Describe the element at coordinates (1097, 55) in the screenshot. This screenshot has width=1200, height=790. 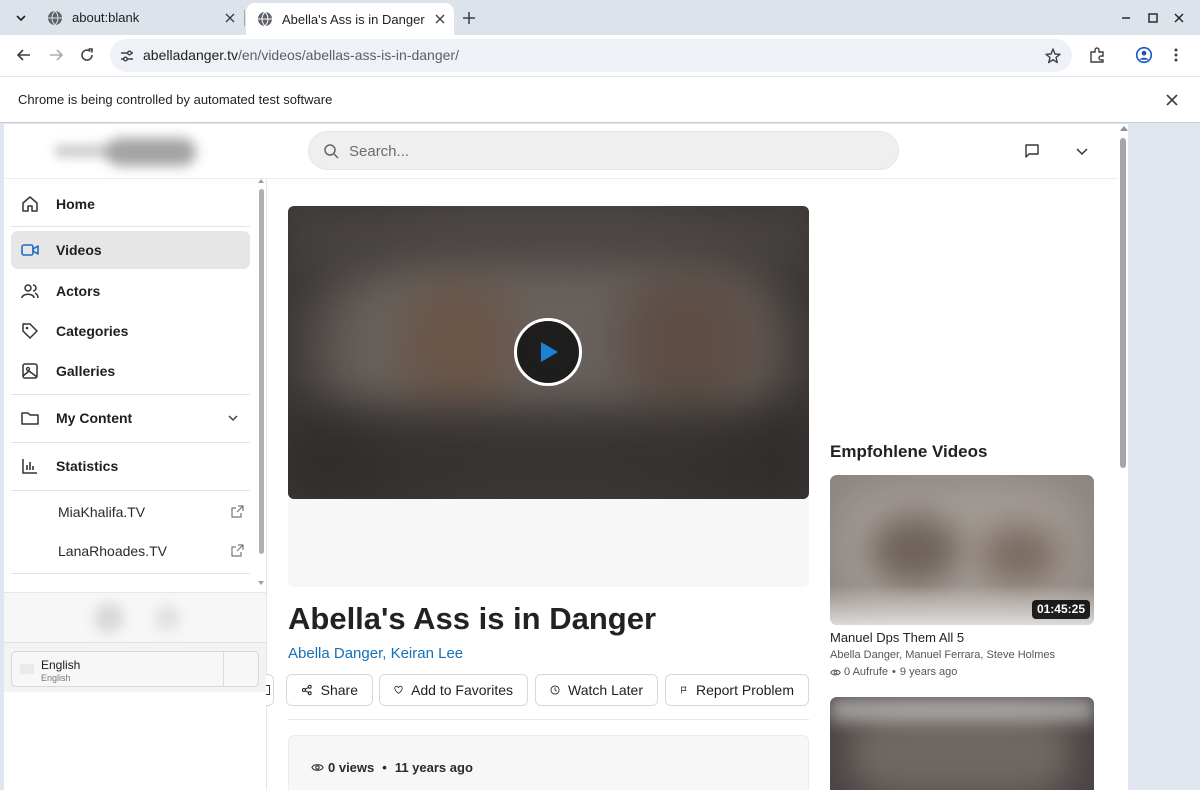
I see `extensions-icon` at that location.